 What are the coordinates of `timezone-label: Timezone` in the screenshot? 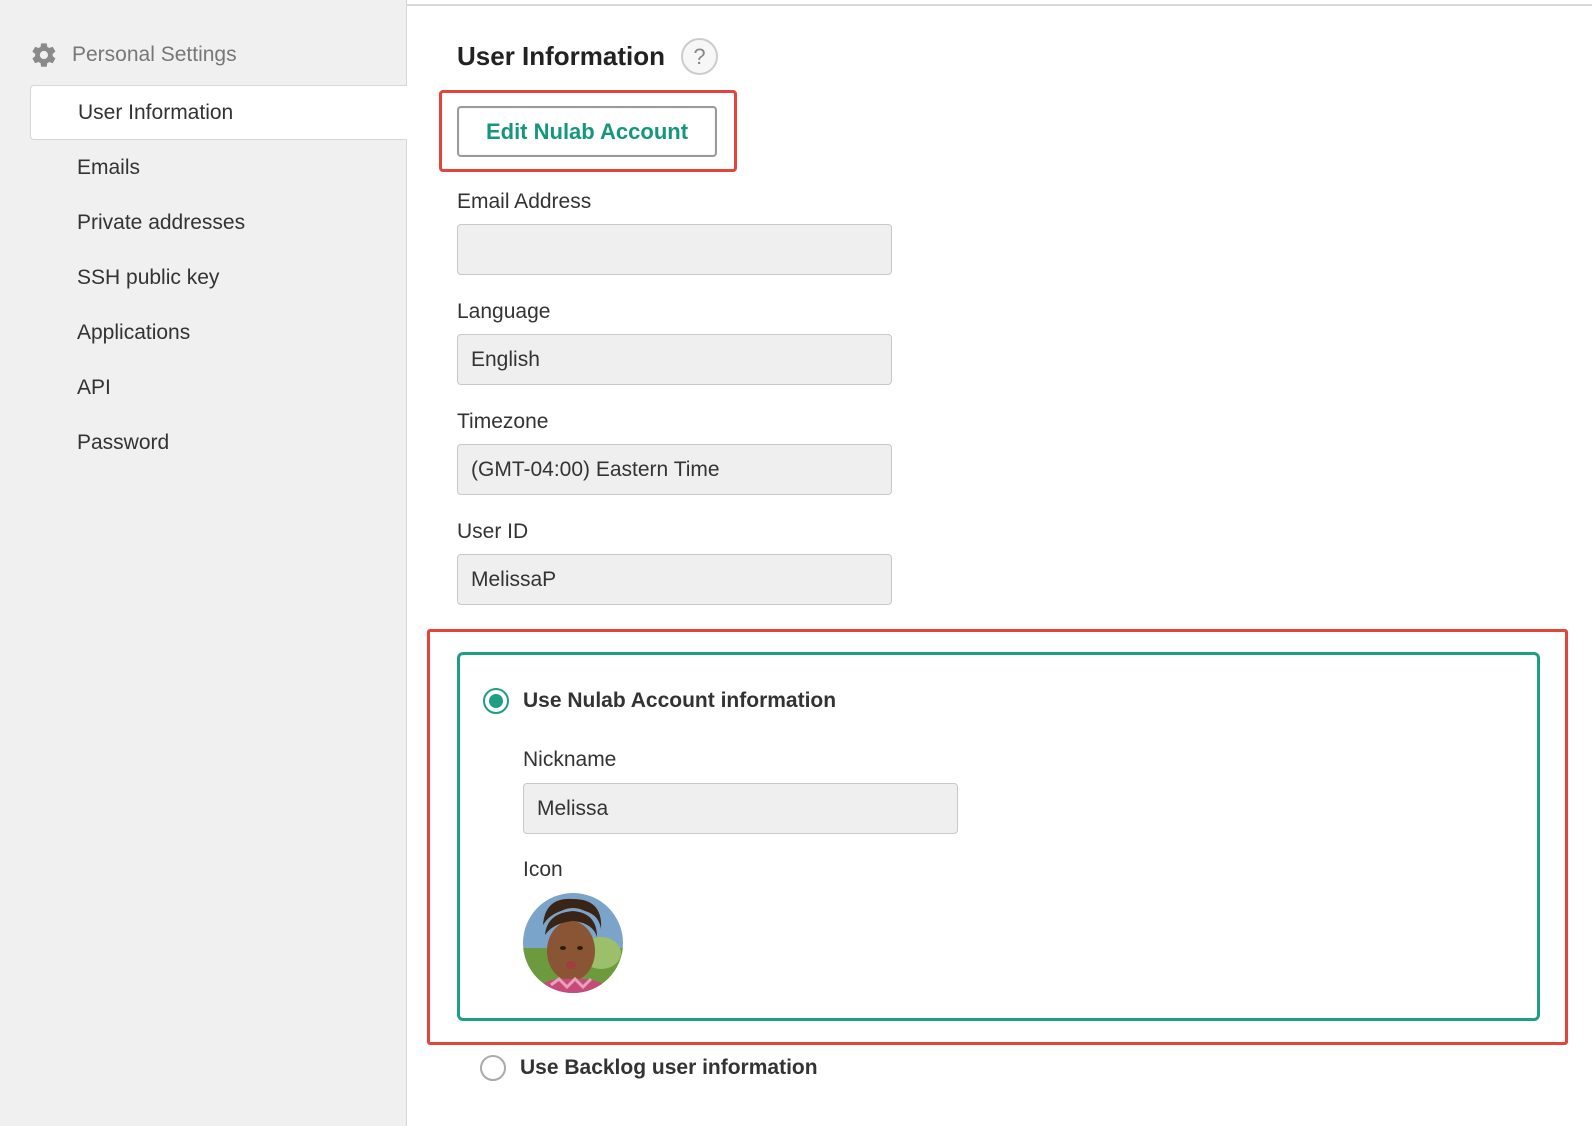 It's located at (503, 421).